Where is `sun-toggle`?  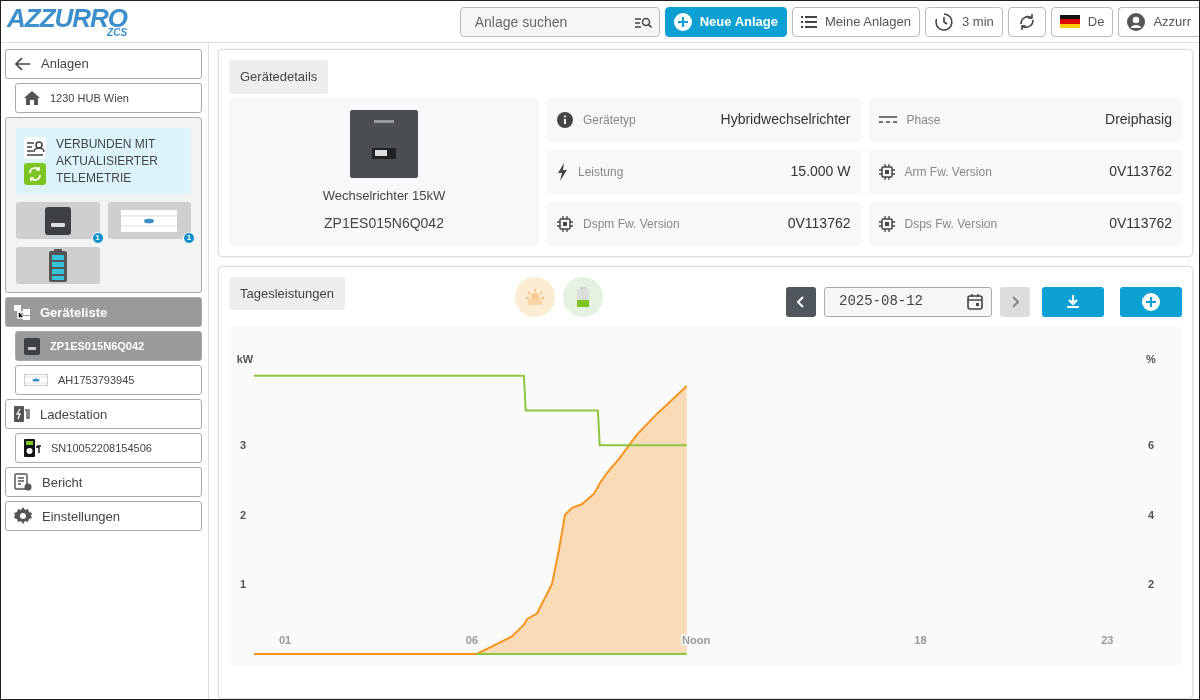 sun-toggle is located at coordinates (534, 296).